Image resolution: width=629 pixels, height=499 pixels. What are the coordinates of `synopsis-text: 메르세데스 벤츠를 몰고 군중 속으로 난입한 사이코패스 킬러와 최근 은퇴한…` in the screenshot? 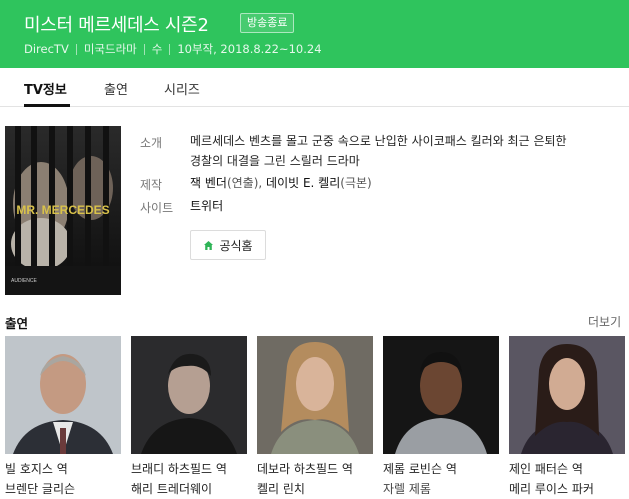 It's located at (405, 151).